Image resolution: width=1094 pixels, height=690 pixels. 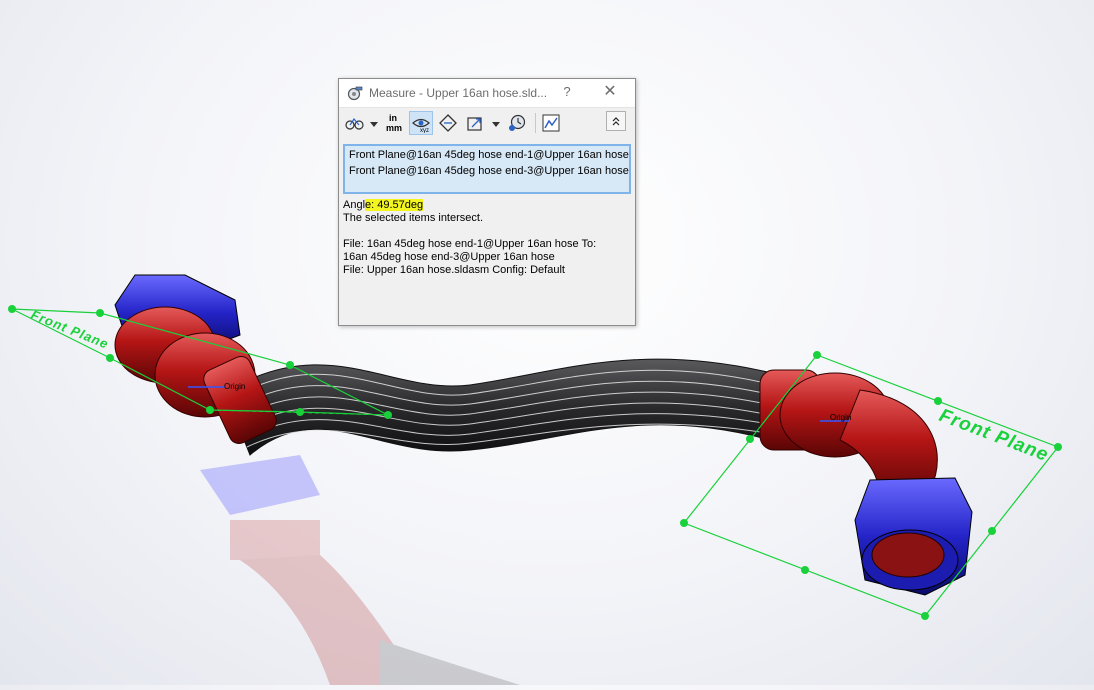 I want to click on right-plane-label: Front Plane, so click(x=993, y=435).